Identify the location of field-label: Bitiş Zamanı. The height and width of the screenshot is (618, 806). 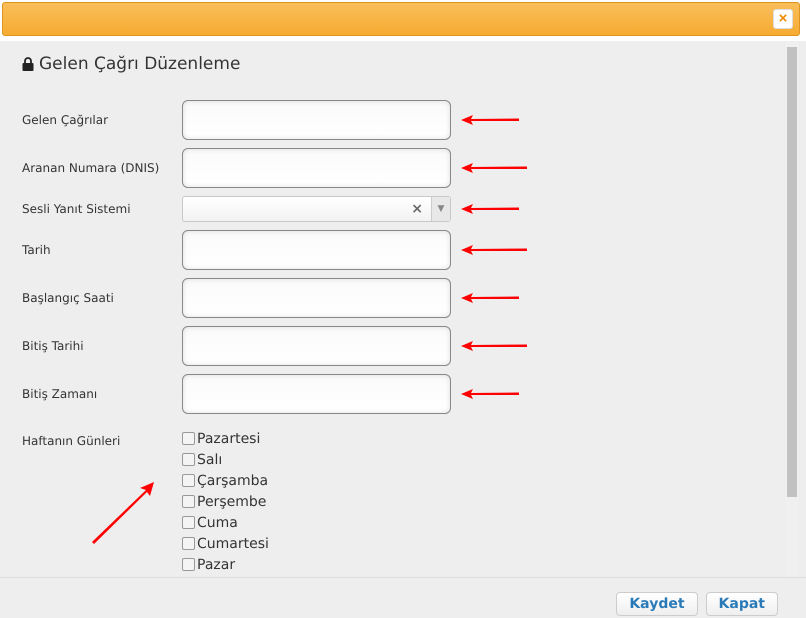
(60, 394).